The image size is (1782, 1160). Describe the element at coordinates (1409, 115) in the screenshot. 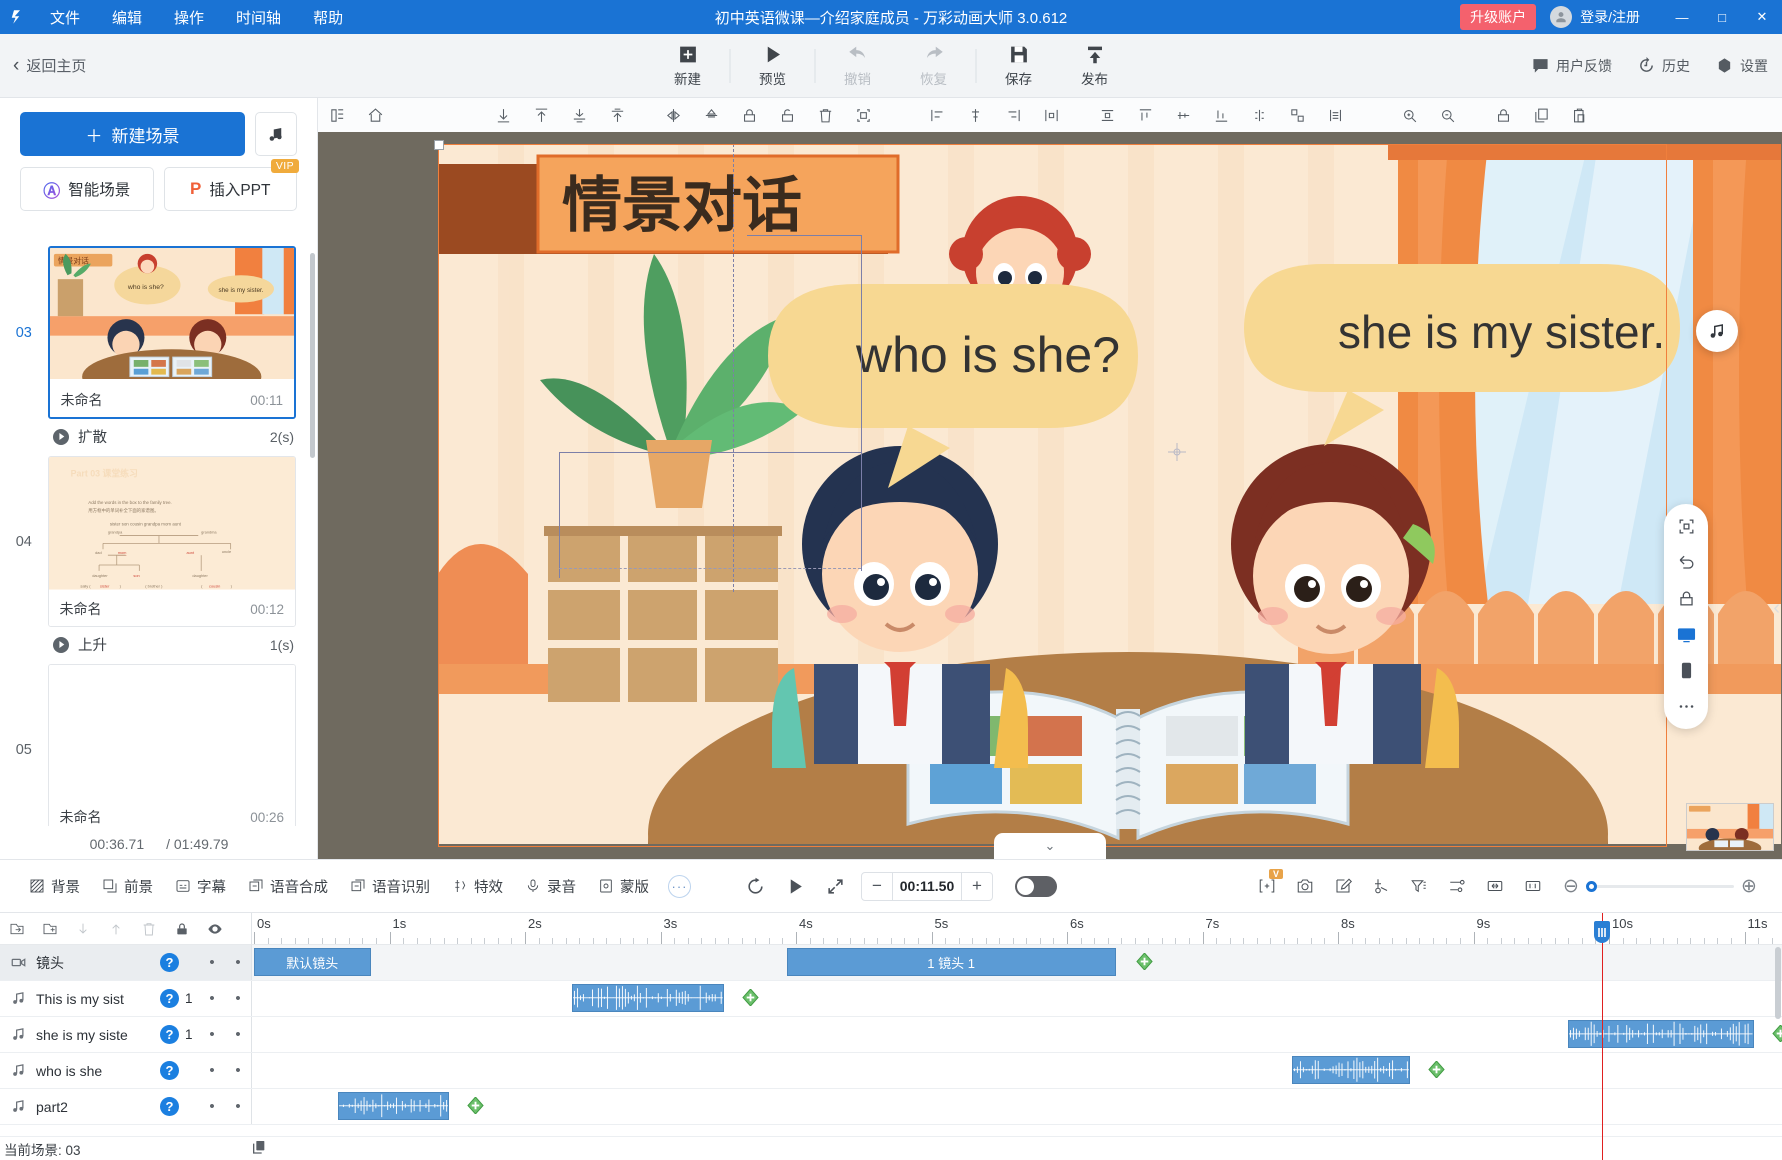

I see `zoom-in-icon` at that location.